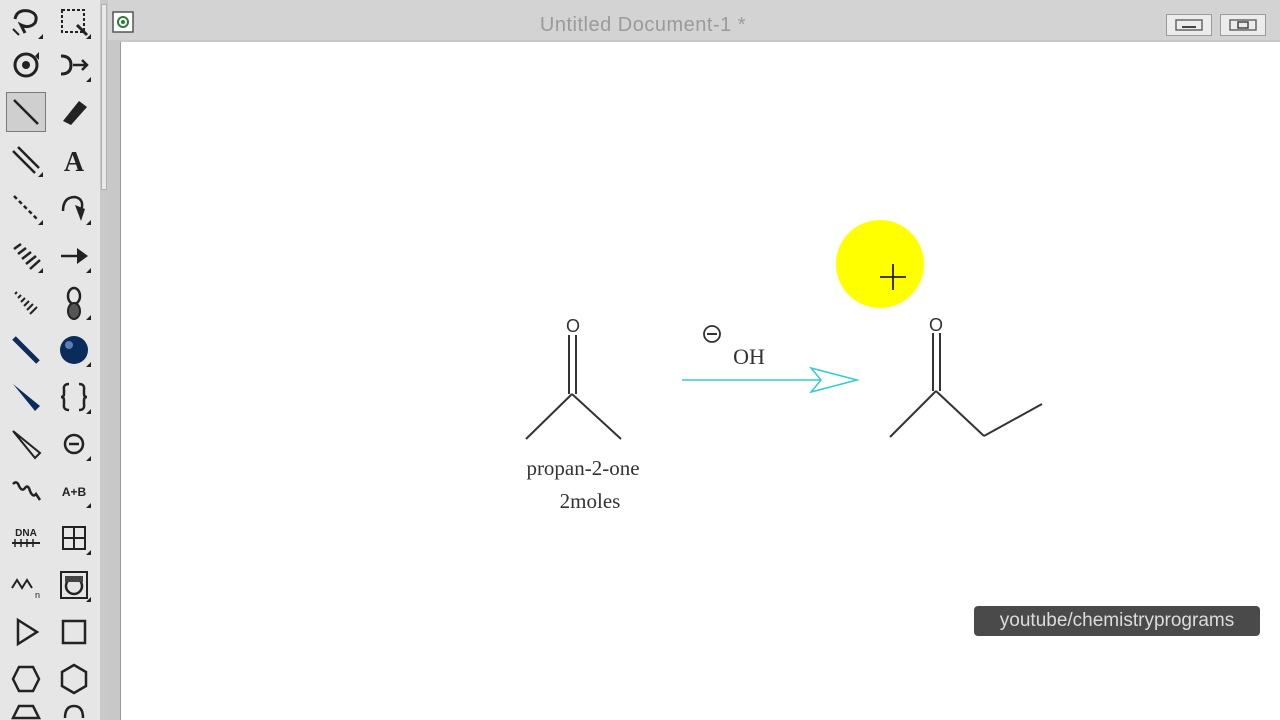  What do you see at coordinates (26, 533) in the screenshot?
I see `svg-text: DNA` at bounding box center [26, 533].